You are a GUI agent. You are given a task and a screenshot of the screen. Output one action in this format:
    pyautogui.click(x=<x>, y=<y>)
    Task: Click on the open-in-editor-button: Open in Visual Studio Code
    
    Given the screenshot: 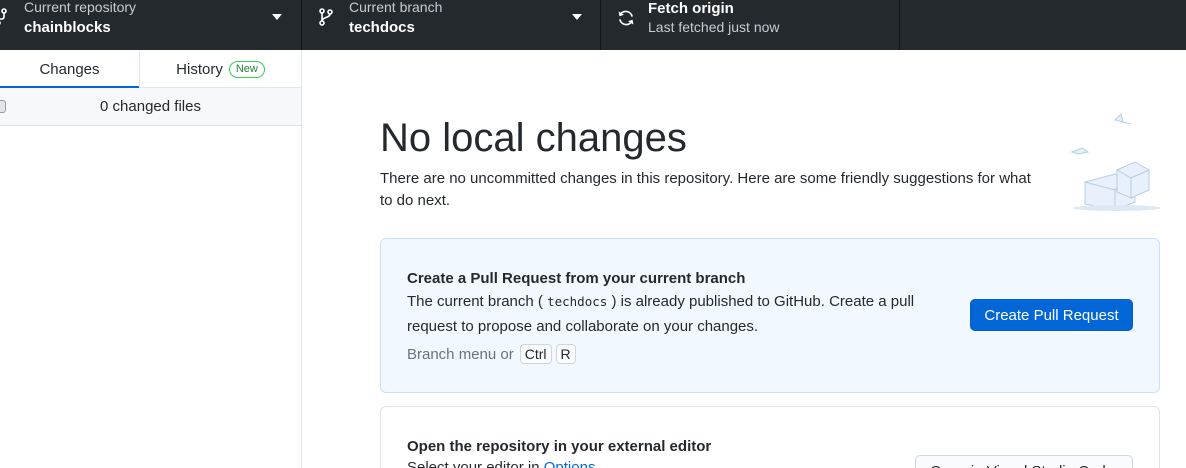 What is the action you would take?
    pyautogui.click(x=1024, y=461)
    